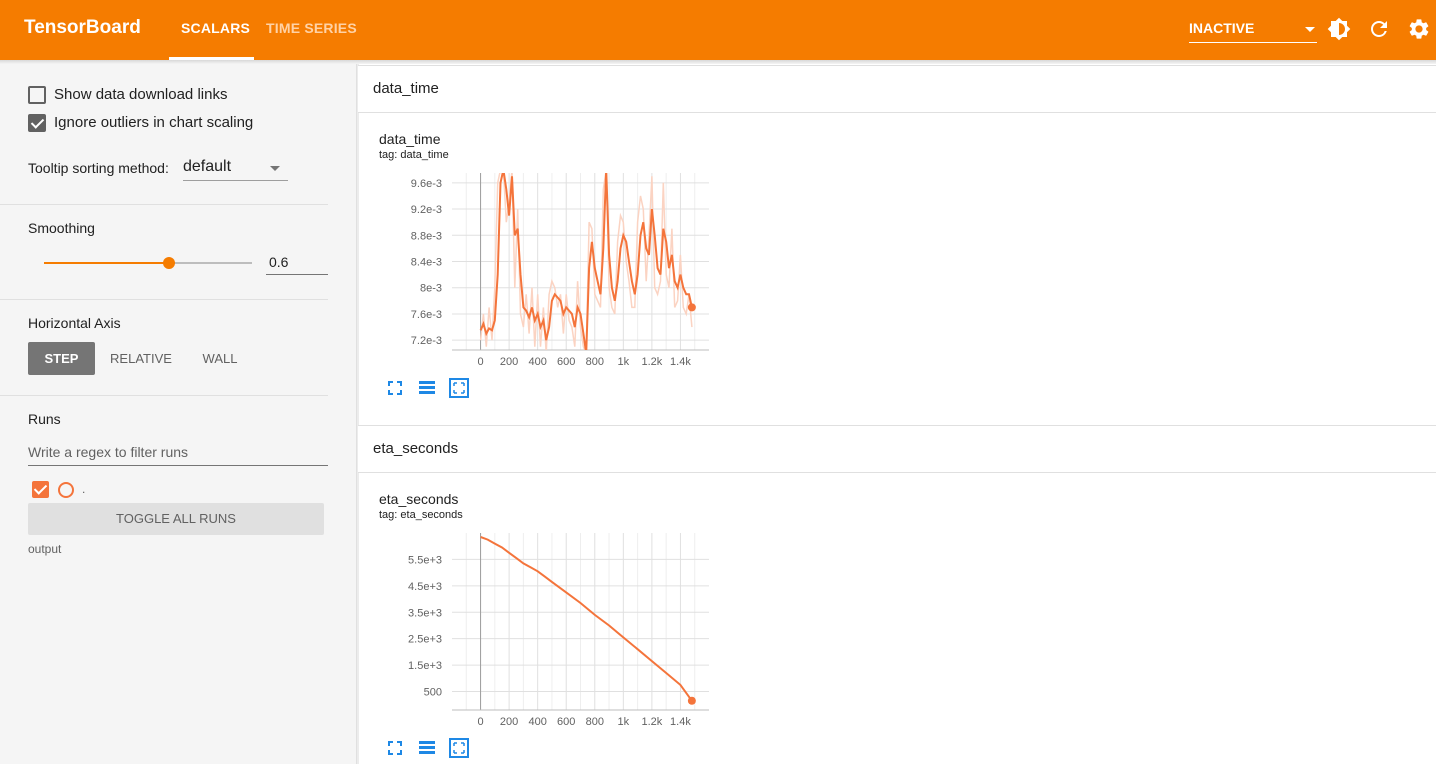 This screenshot has height=764, width=1436. What do you see at coordinates (718, 30) in the screenshot?
I see `top-bar: TensorBoard SCALARS TIME SERIES INACTIVE` at bounding box center [718, 30].